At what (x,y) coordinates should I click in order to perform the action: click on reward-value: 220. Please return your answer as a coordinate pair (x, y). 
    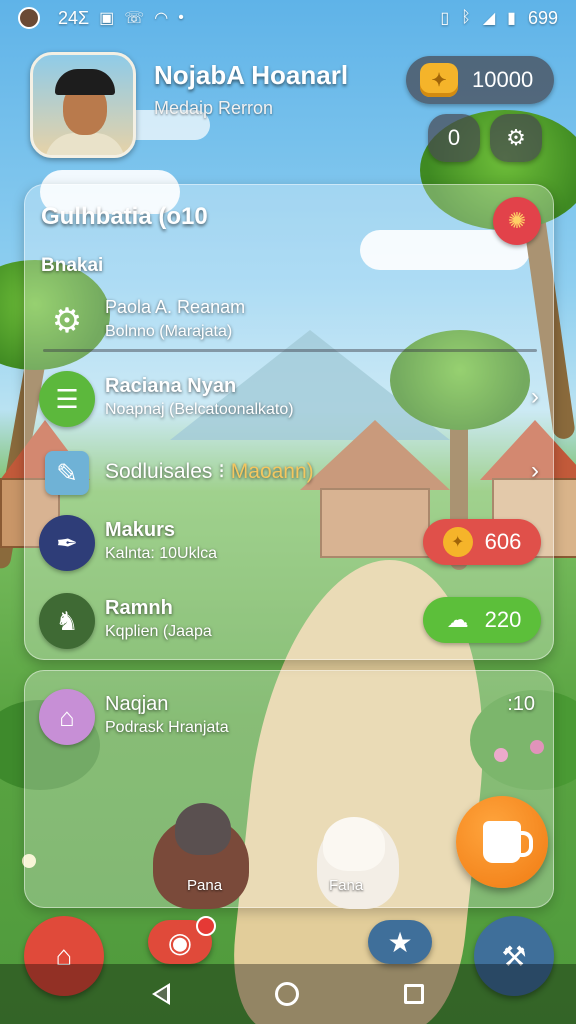
    Looking at the image, I should click on (503, 619).